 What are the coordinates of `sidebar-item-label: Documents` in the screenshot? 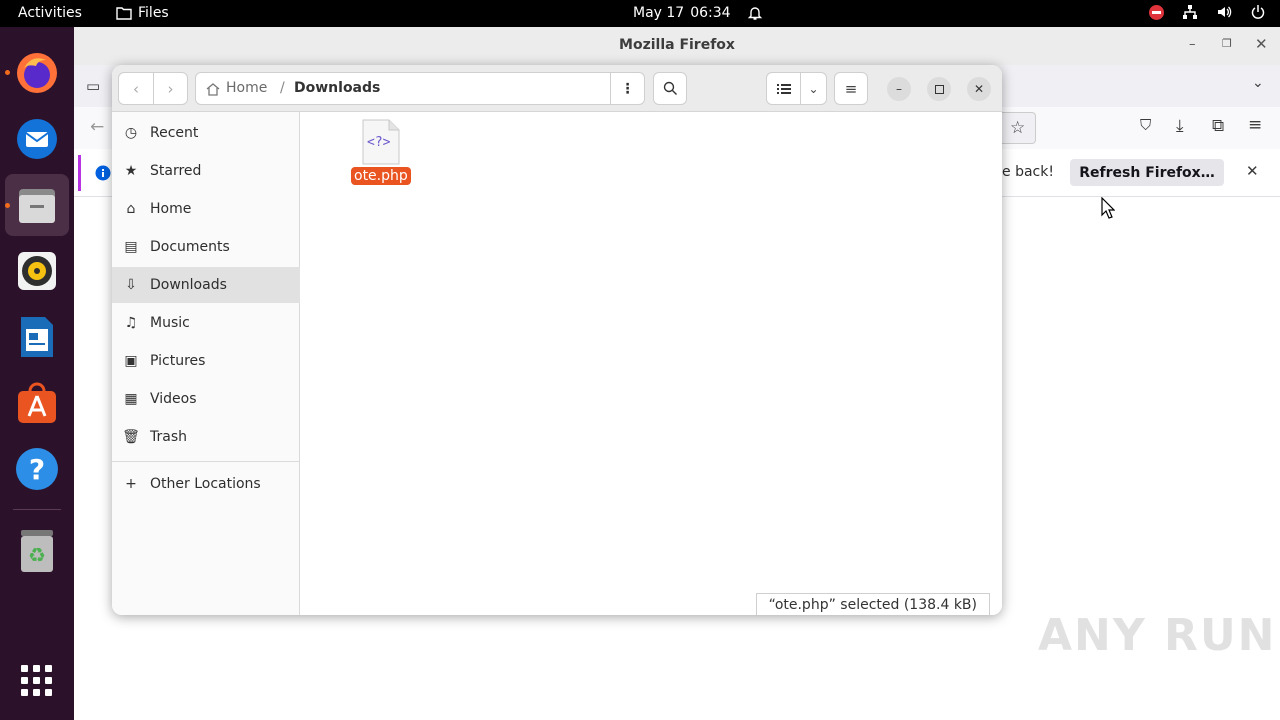 It's located at (190, 247).